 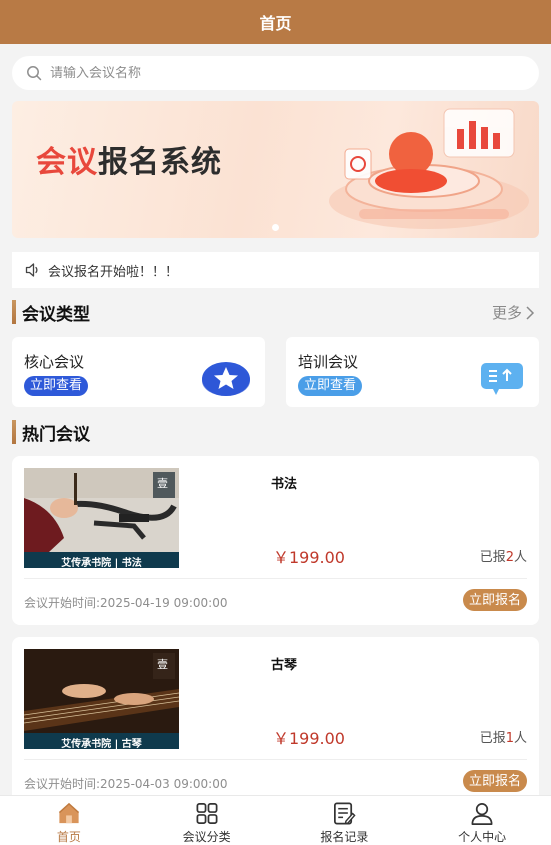 I want to click on tab-records: 报名记录, so click(x=345, y=820).